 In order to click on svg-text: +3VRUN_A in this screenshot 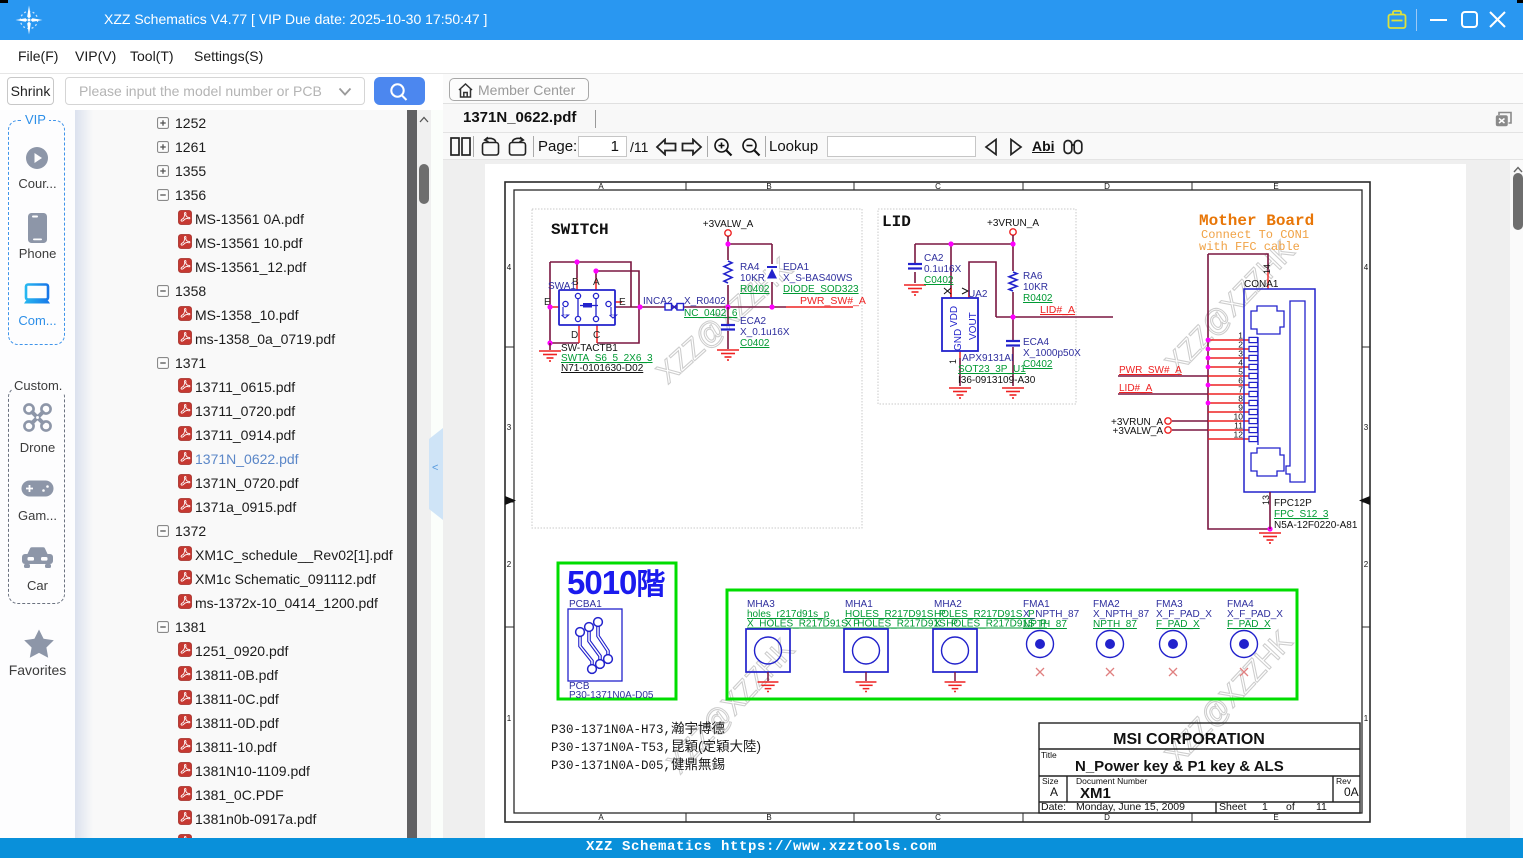, I will do `click(1013, 223)`.